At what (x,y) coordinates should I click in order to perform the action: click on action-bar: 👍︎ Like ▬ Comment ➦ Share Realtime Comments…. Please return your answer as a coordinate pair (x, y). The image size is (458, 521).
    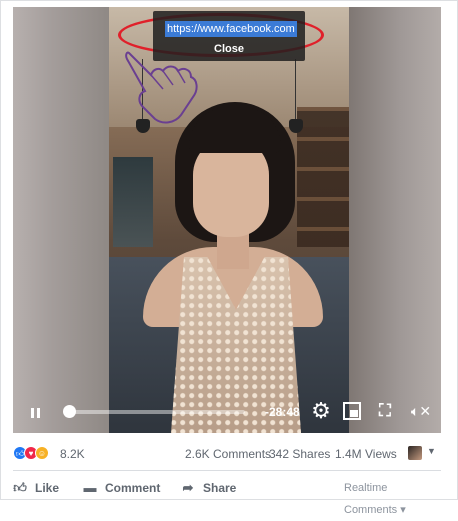
    Looking at the image, I should click on (227, 496).